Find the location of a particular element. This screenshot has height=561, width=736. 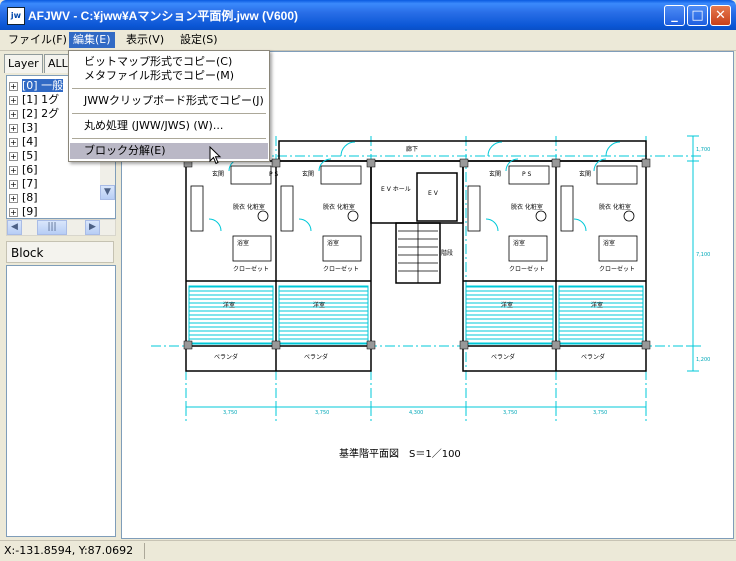

block-list is located at coordinates (61, 401).